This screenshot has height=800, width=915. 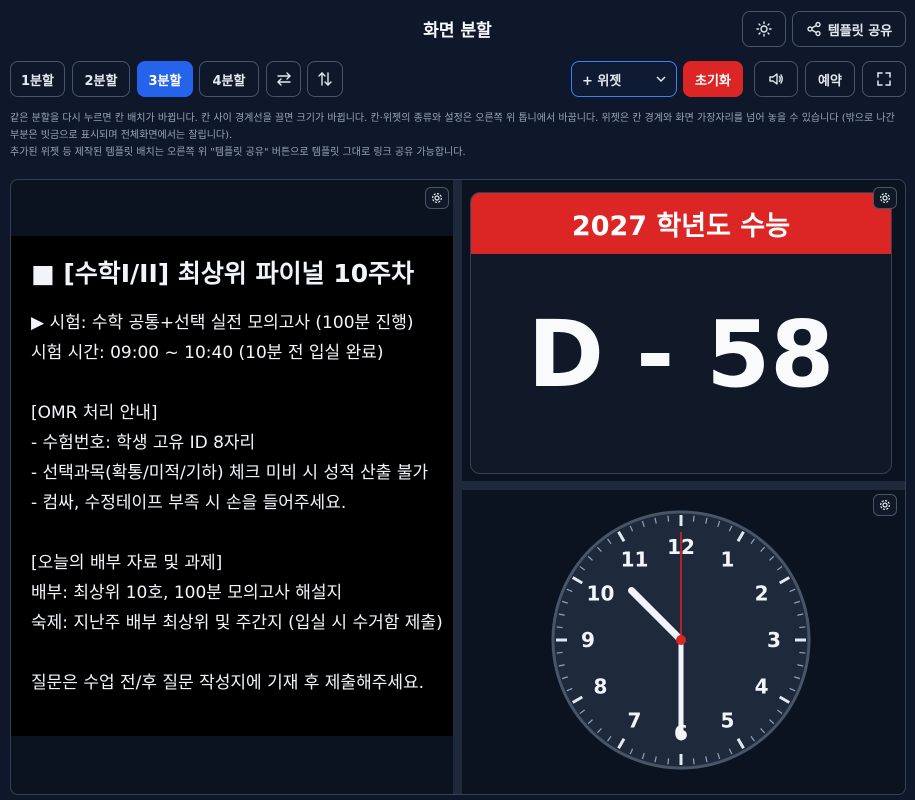 I want to click on split-2-button: 2분할, so click(x=101, y=79).